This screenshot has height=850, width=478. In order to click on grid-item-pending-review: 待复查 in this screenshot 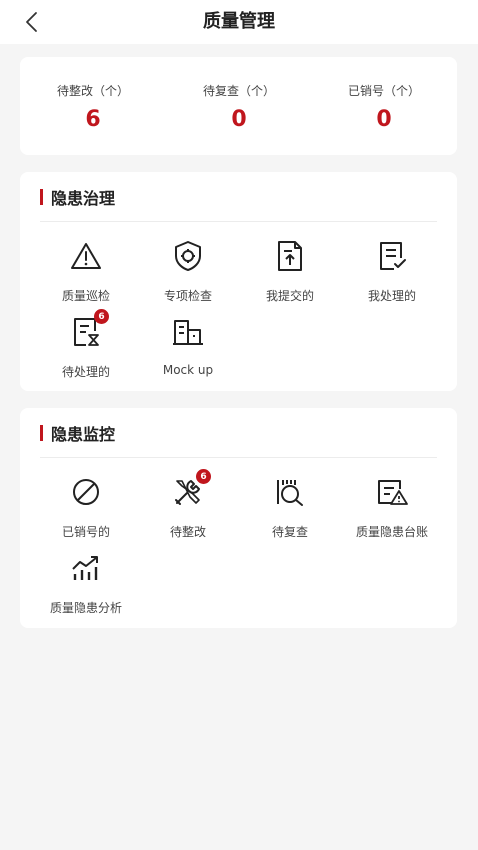, I will do `click(290, 510)`.